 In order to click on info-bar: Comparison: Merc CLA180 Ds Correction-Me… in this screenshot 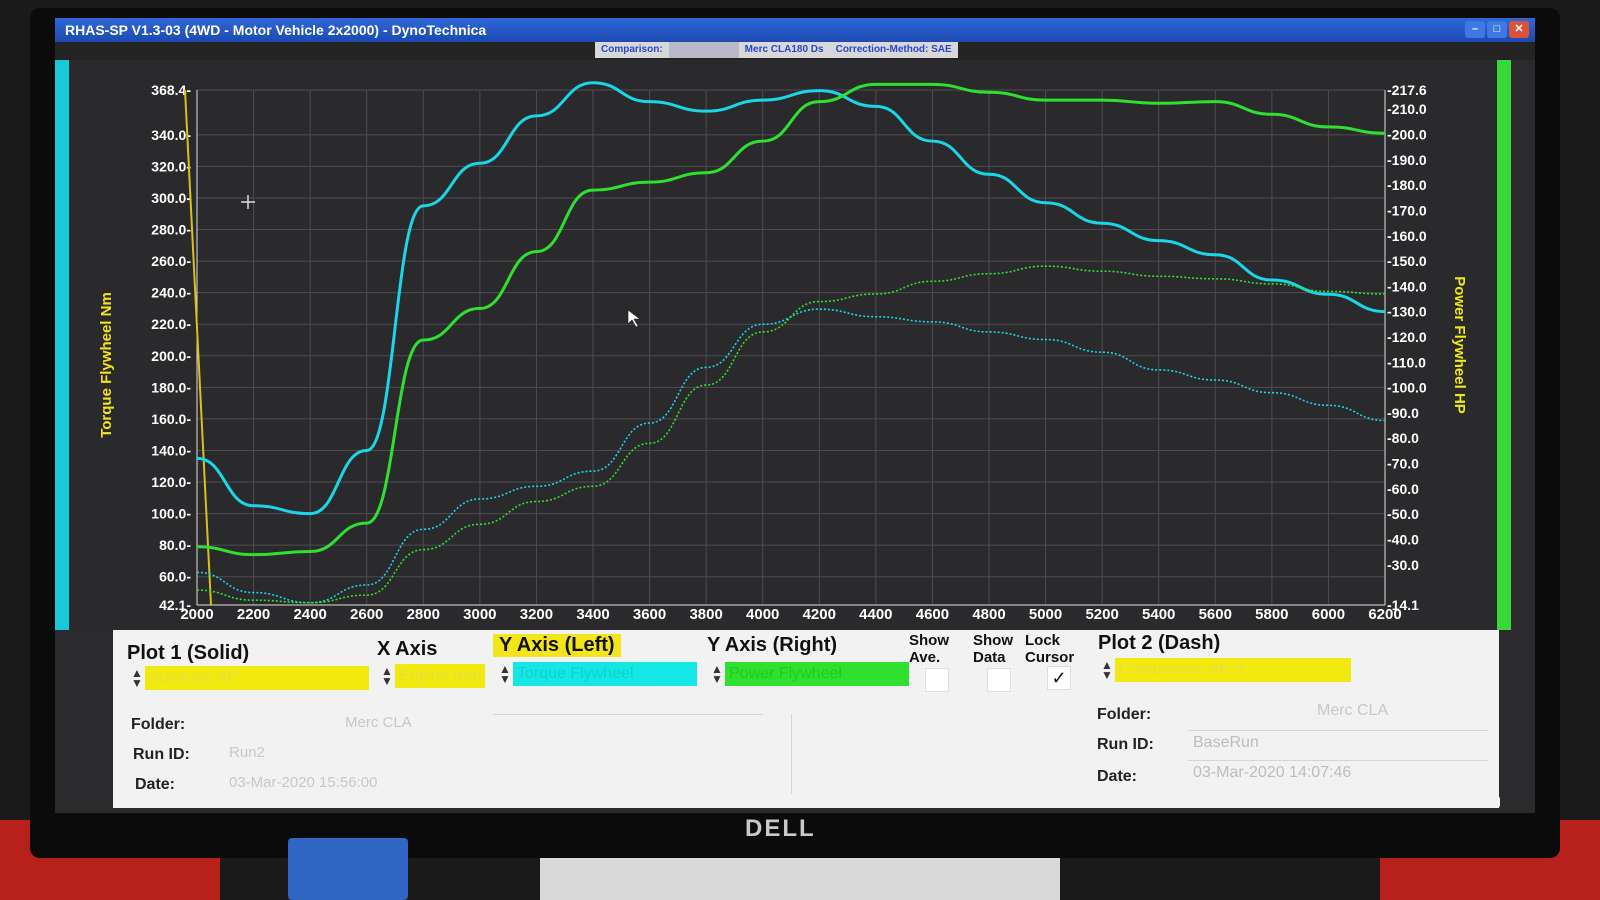, I will do `click(776, 50)`.